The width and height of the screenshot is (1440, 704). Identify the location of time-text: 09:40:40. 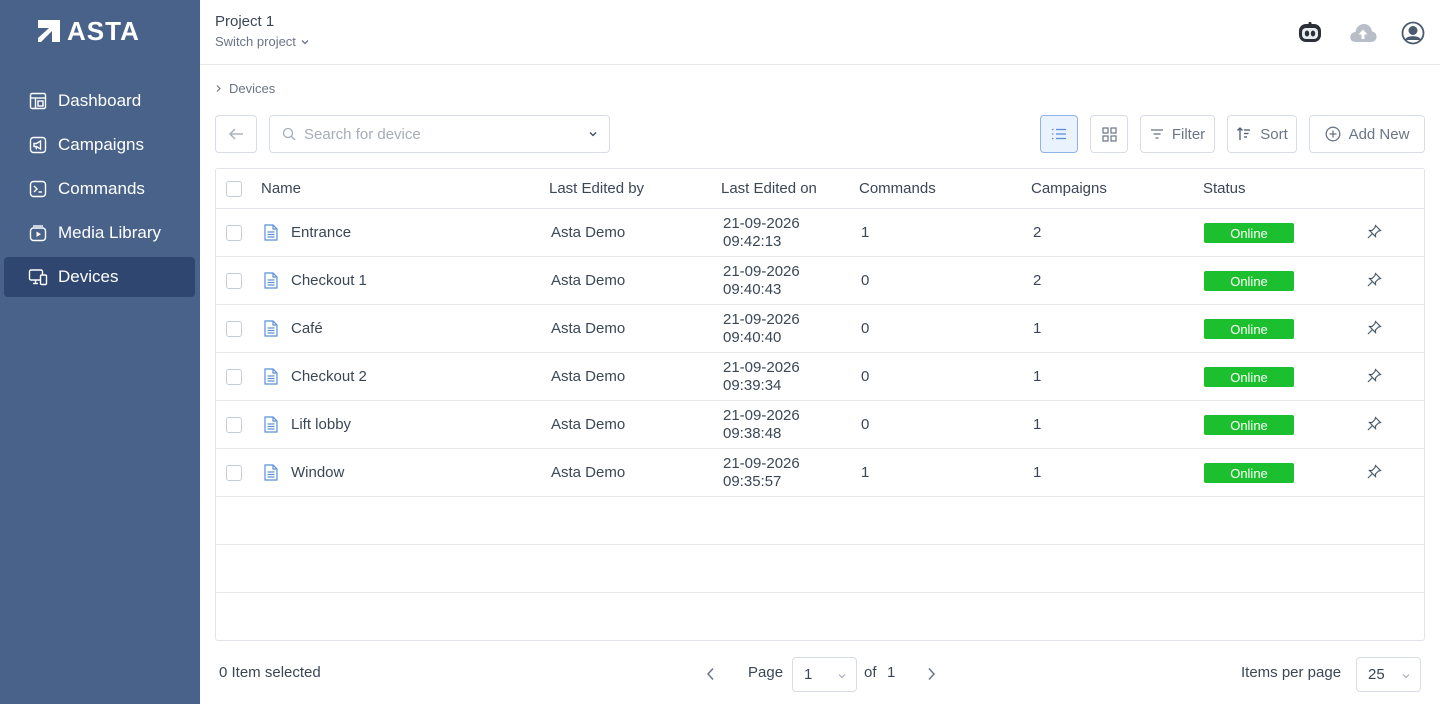
(752, 337).